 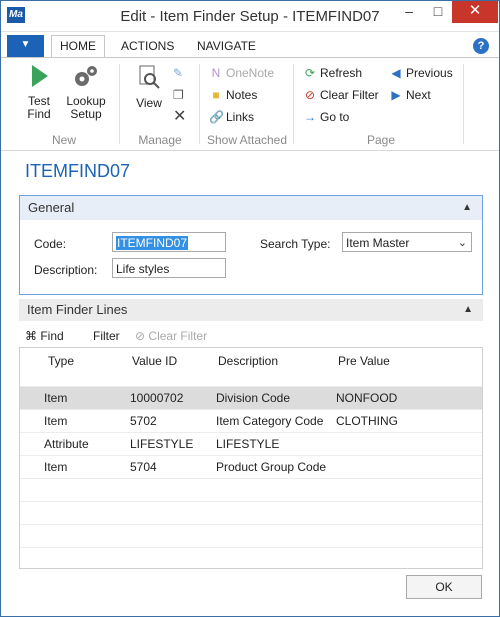 What do you see at coordinates (40, 76) in the screenshot?
I see `play-icon` at bounding box center [40, 76].